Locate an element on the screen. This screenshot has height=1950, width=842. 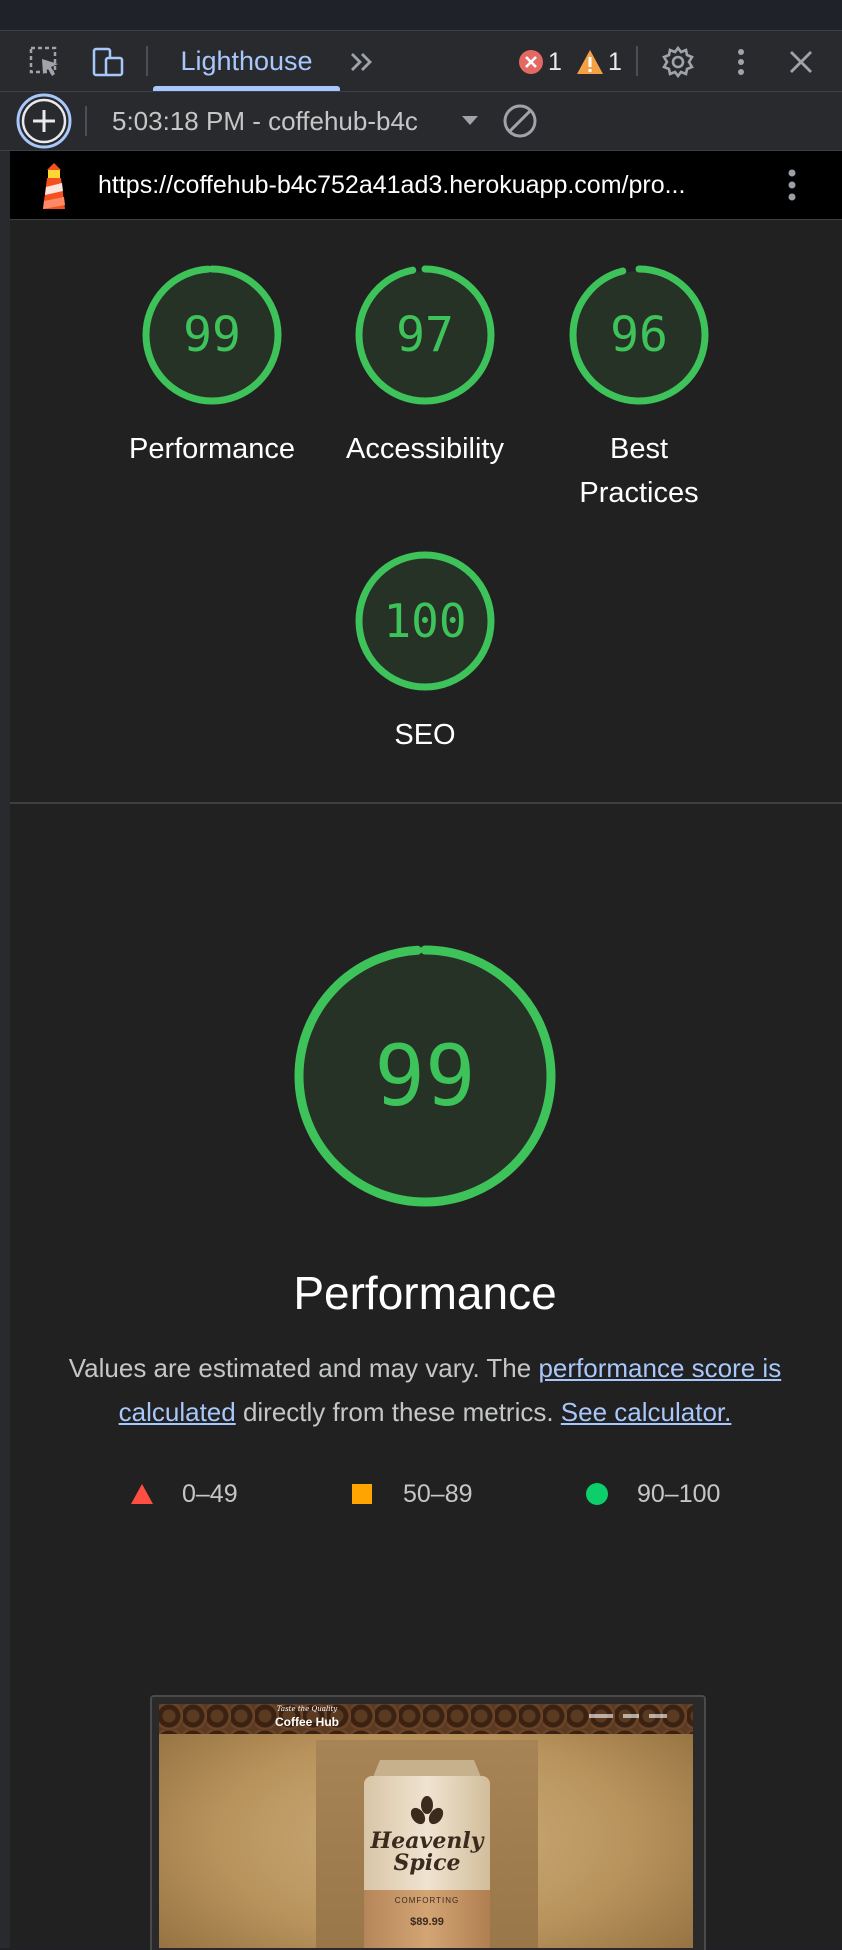
see-calculator-link: See calculator. is located at coordinates (646, 1412).